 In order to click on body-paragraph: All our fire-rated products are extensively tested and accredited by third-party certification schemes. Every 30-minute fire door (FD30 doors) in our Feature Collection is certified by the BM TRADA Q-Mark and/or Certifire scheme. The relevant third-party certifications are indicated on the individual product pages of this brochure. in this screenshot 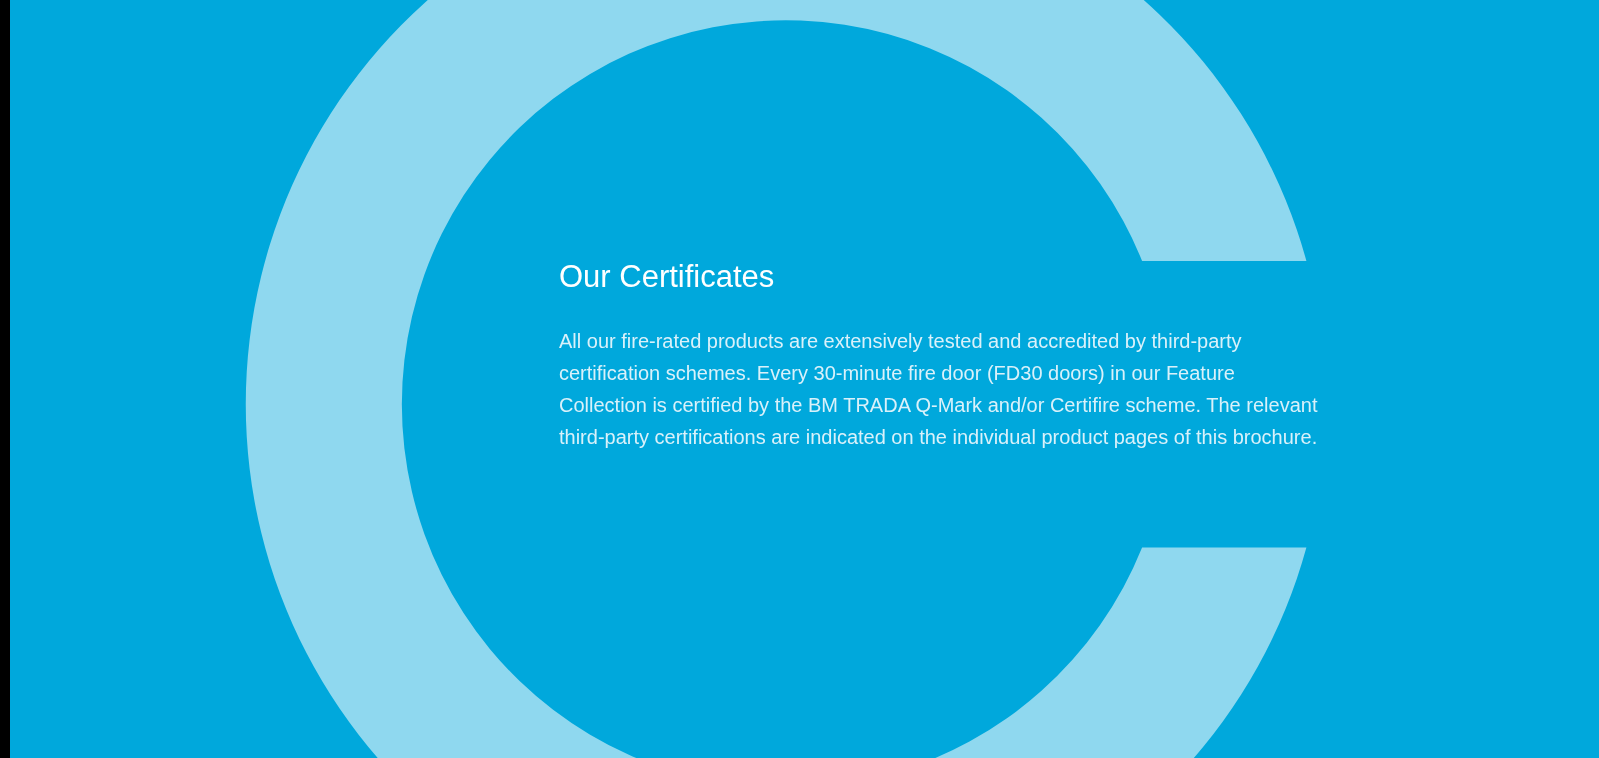, I will do `click(939, 390)`.